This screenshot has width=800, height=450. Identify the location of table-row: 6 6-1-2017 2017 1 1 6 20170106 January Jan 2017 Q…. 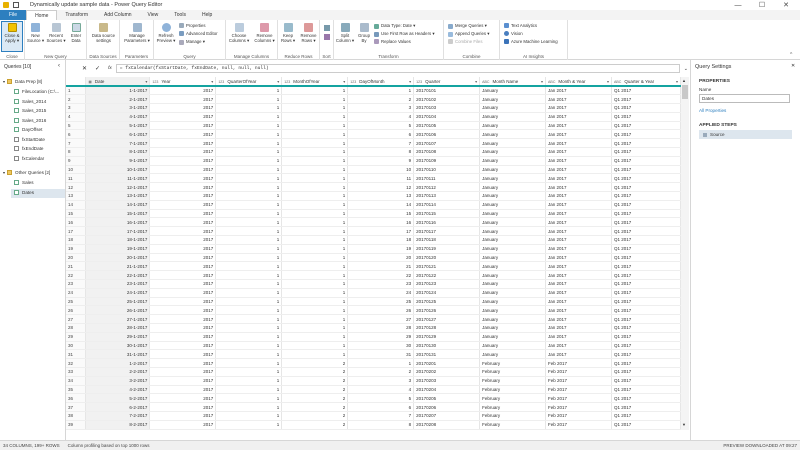
(373, 134).